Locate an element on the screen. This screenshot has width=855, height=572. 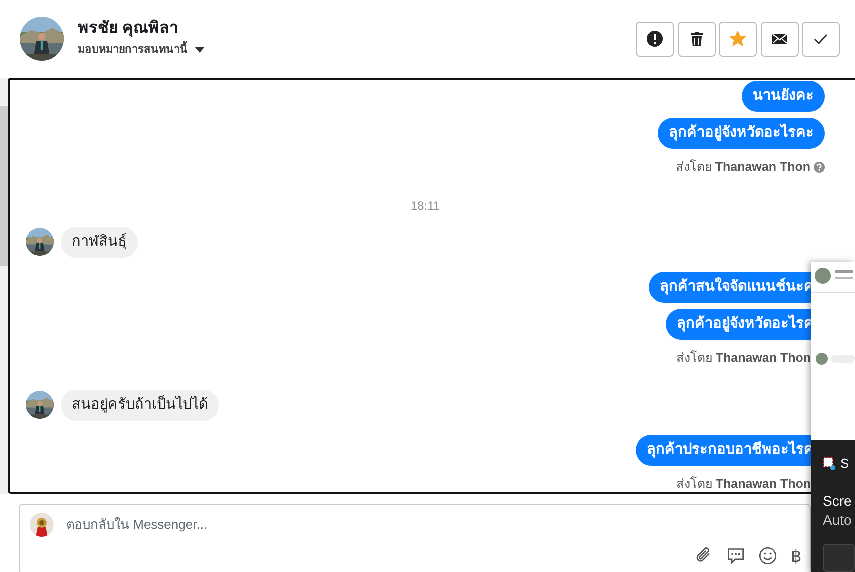
app-icon is located at coordinates (830, 463).